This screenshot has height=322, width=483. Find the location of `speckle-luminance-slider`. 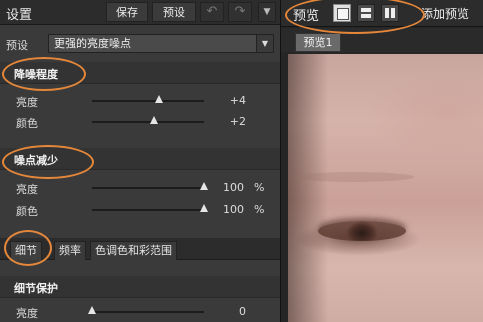

speckle-luminance-slider is located at coordinates (150, 186).